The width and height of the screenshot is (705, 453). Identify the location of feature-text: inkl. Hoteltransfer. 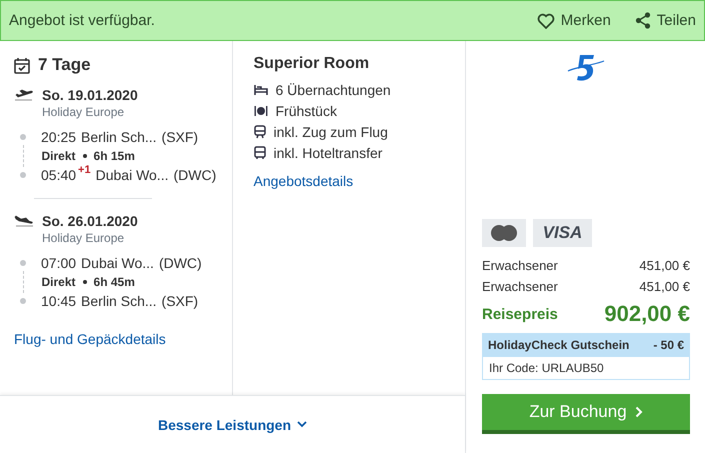
(328, 152).